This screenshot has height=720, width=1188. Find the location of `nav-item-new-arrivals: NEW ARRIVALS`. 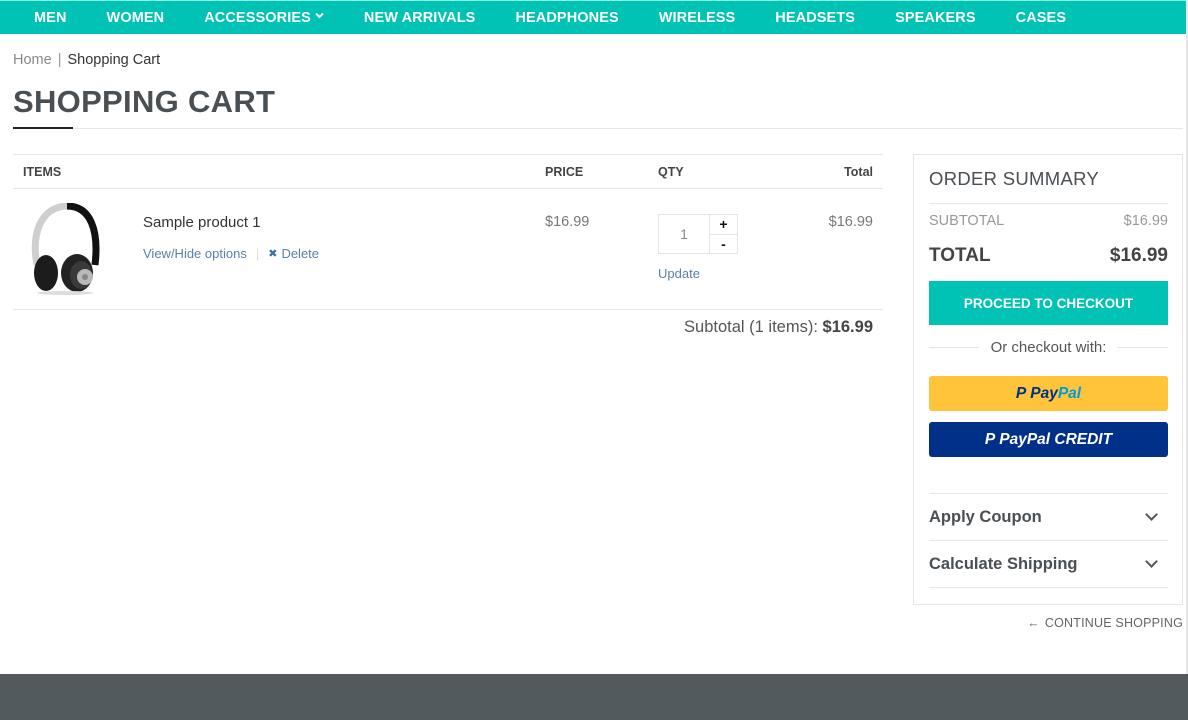

nav-item-new-arrivals: NEW ARRIVALS is located at coordinates (420, 18).